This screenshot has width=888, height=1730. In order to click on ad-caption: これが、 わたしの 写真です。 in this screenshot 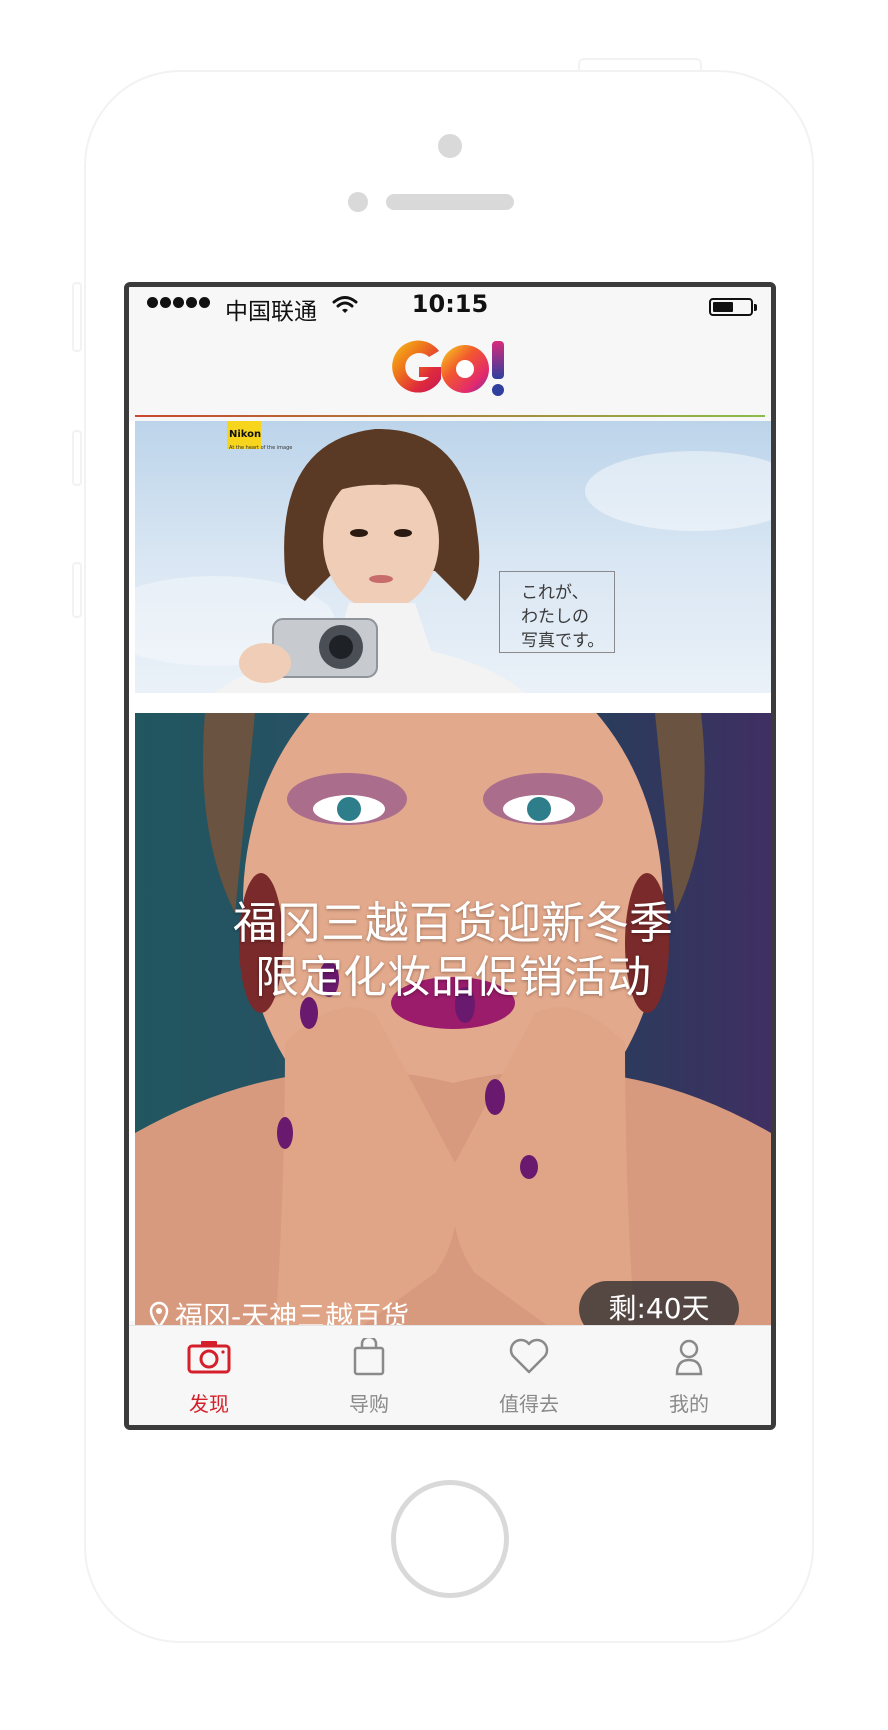, I will do `click(562, 617)`.